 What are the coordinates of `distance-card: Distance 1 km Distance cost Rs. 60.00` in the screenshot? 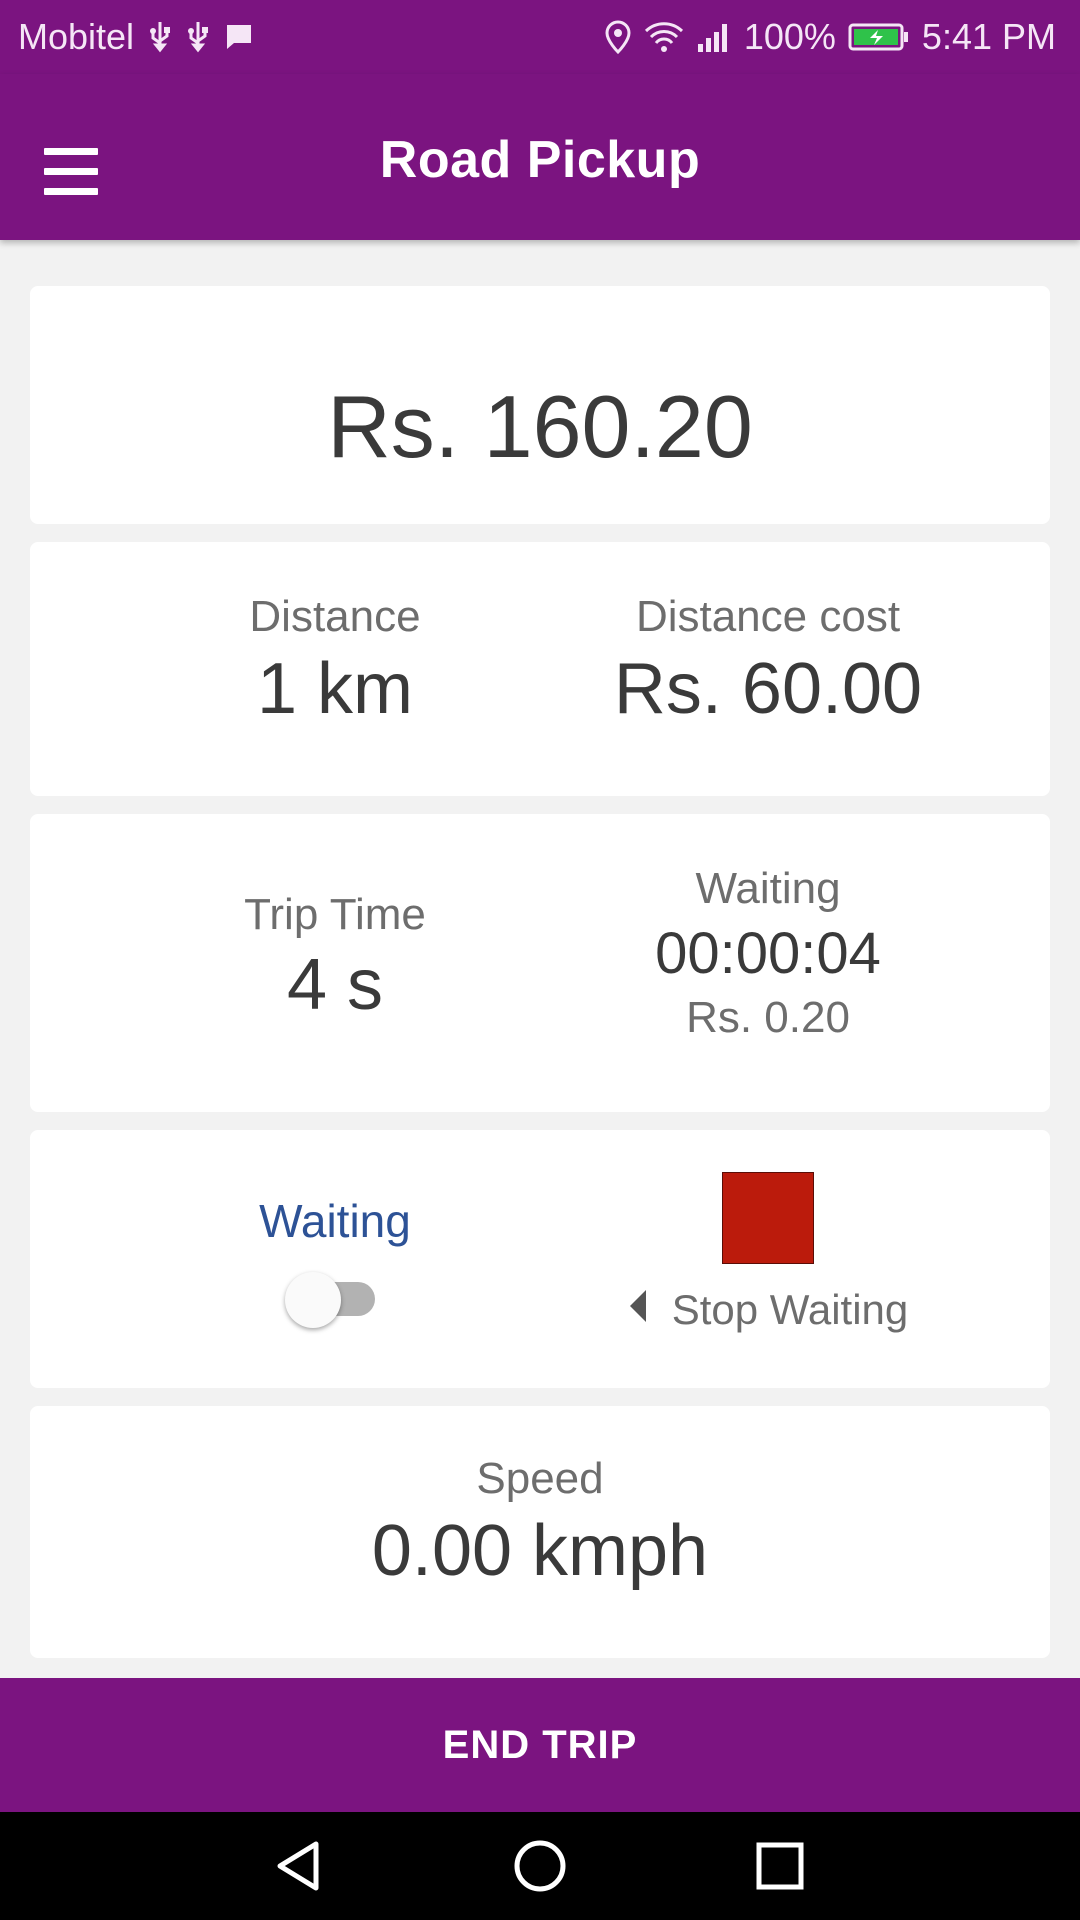 It's located at (540, 669).